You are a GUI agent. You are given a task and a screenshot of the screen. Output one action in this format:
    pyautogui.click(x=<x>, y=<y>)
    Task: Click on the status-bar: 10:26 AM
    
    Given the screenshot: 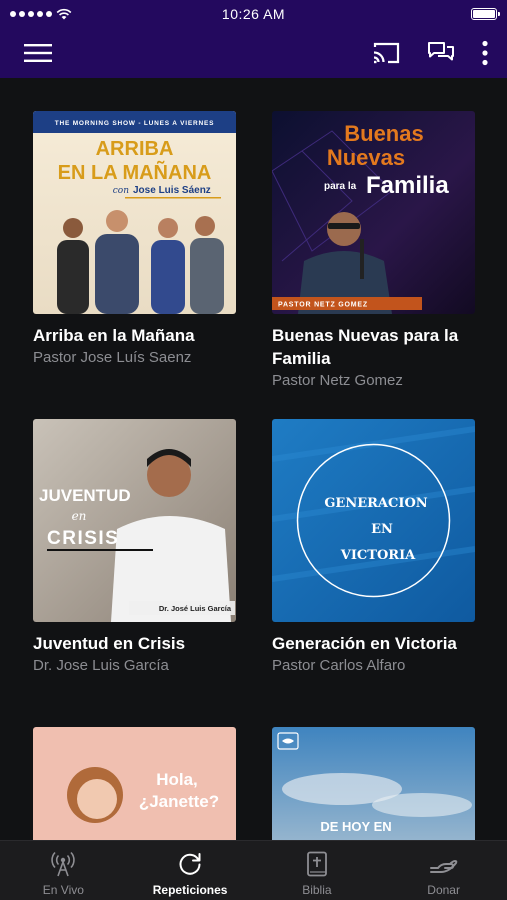 What is the action you would take?
    pyautogui.click(x=253, y=14)
    